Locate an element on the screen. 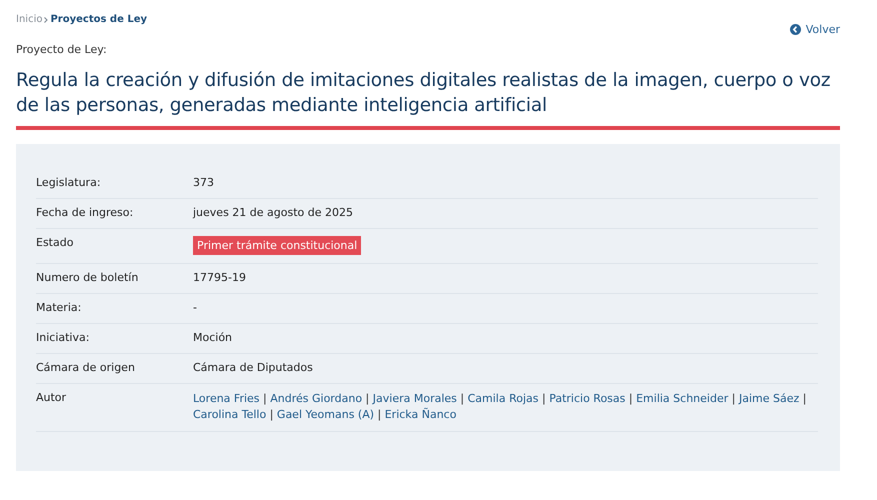  author-link: Carolina Tello is located at coordinates (229, 414).